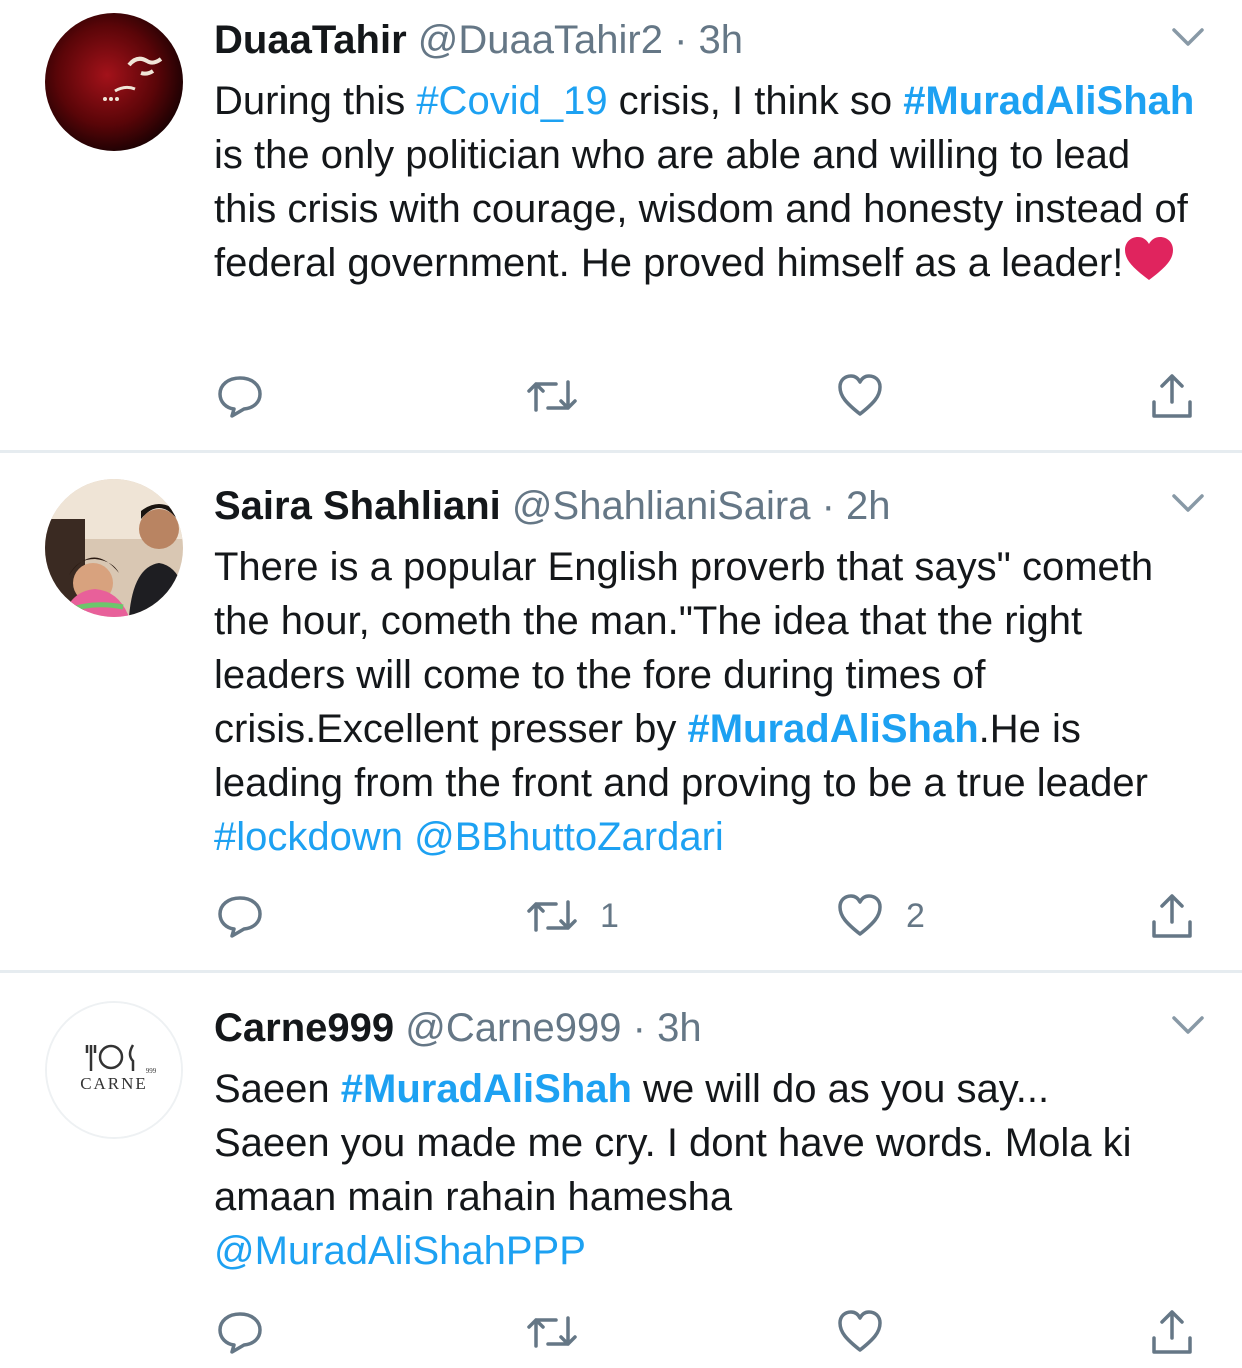  What do you see at coordinates (357, 506) in the screenshot?
I see `display-name: Saira Shahliani` at bounding box center [357, 506].